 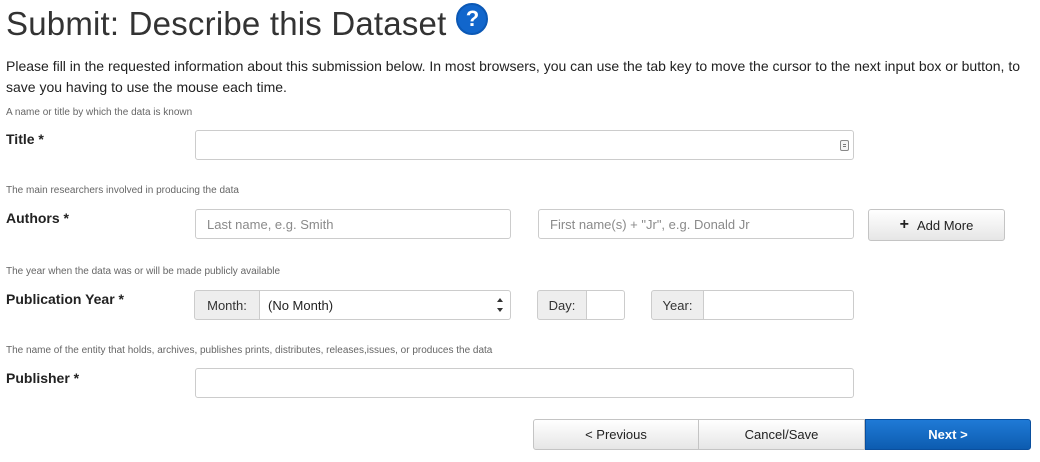 I want to click on publication-year-label: Publication Year *, so click(x=65, y=299).